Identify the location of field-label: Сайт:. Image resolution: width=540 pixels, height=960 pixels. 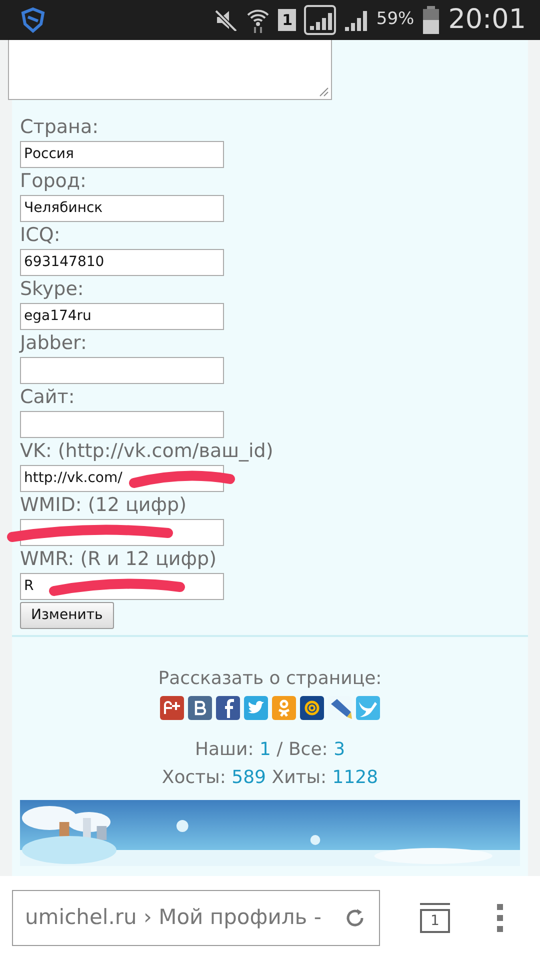
(48, 397).